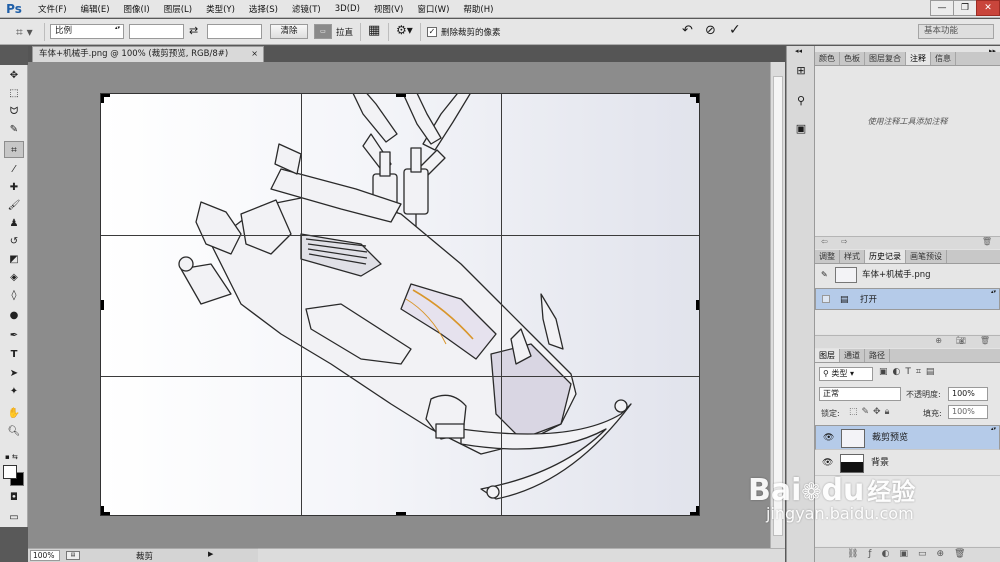 Image resolution: width=1000 pixels, height=562 pixels. What do you see at coordinates (988, 8) in the screenshot?
I see `close-window-button: ✕` at bounding box center [988, 8].